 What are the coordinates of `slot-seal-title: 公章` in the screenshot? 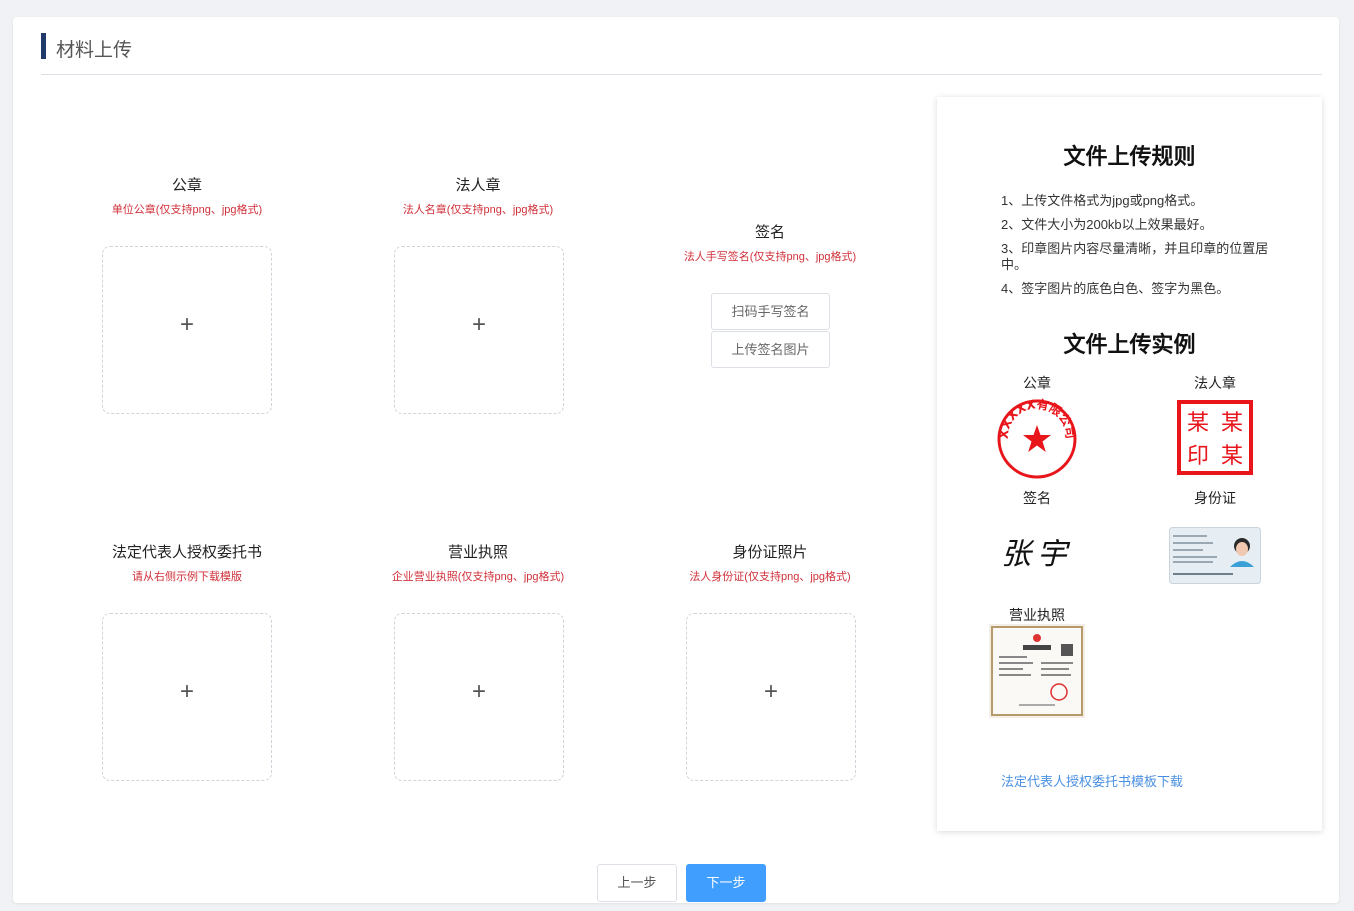 It's located at (186, 185).